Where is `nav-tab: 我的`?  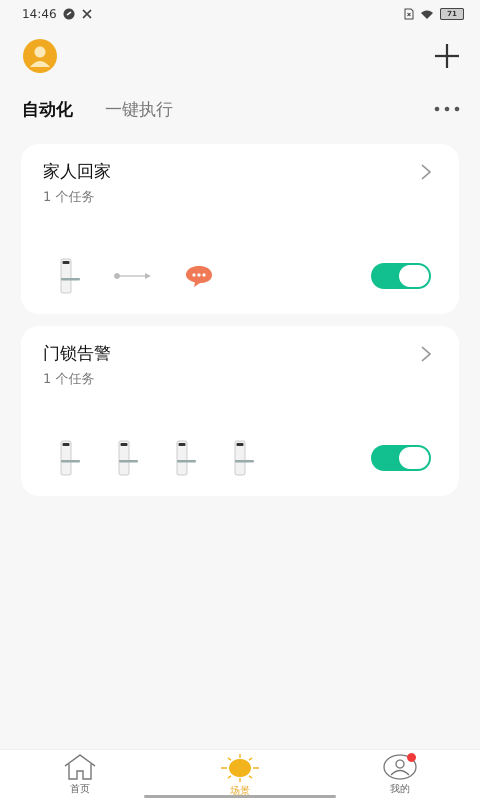 nav-tab: 我的 is located at coordinates (400, 775).